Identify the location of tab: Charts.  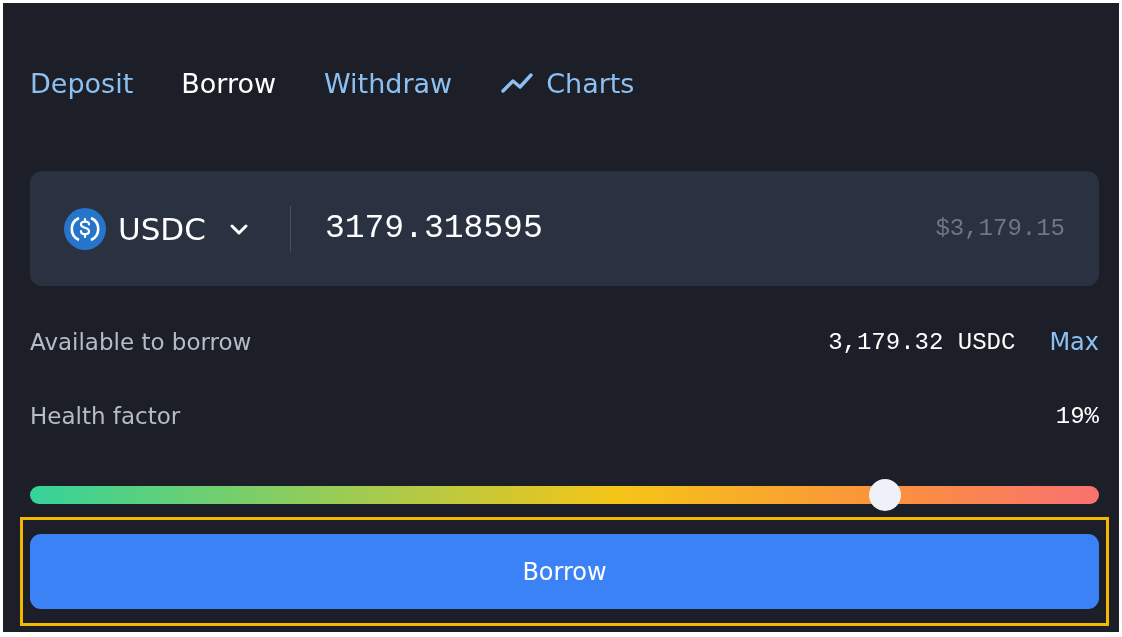
(567, 83).